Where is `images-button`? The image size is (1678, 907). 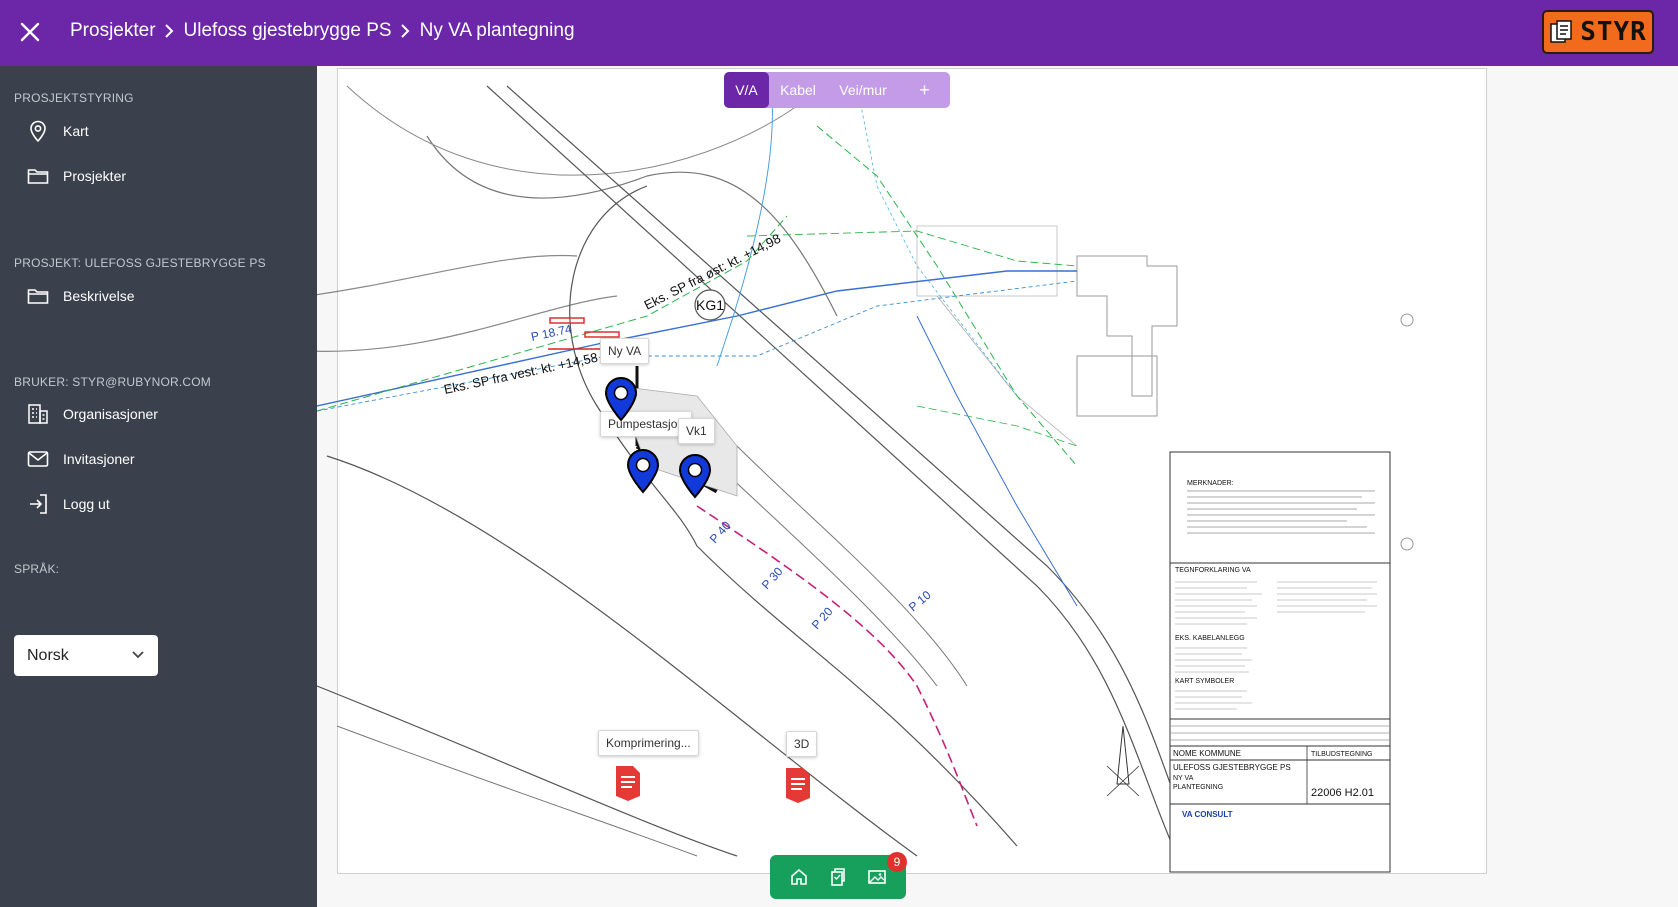
images-button is located at coordinates (877, 877).